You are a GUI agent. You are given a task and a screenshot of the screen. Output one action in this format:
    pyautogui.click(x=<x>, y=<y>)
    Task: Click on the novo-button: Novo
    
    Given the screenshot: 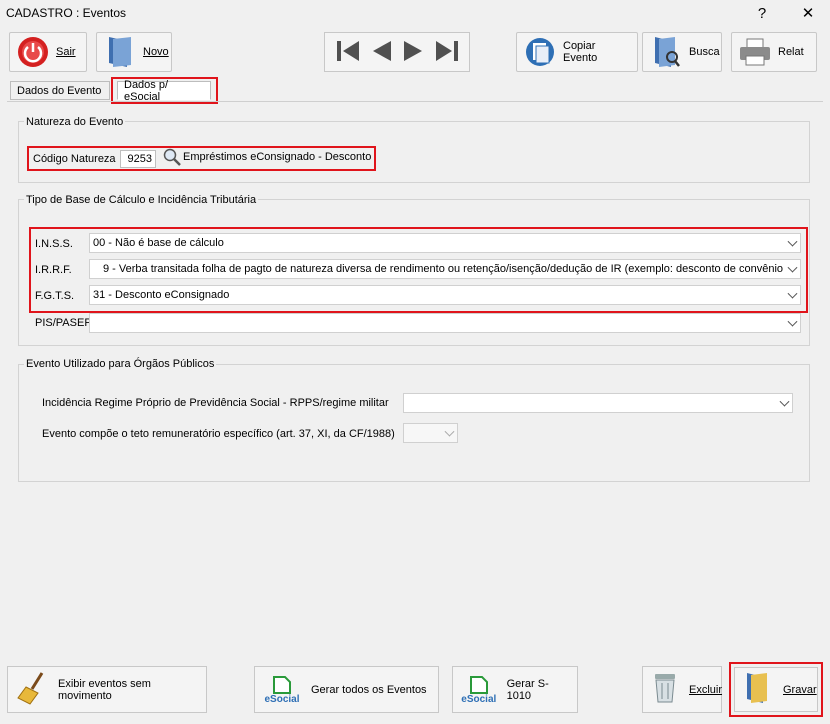 What is the action you would take?
    pyautogui.click(x=134, y=52)
    